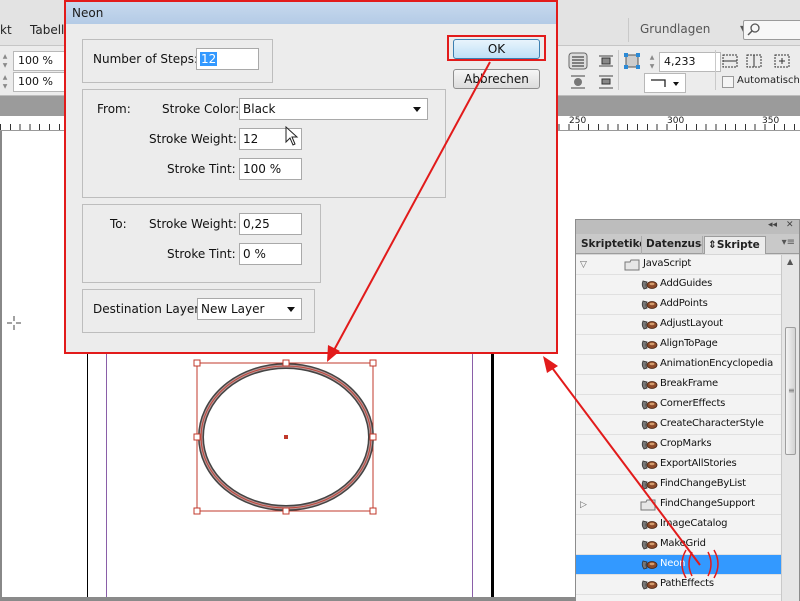 This screenshot has height=601, width=800. Describe the element at coordinates (703, 483) in the screenshot. I see `script-item-label: FindChangeByList` at that location.